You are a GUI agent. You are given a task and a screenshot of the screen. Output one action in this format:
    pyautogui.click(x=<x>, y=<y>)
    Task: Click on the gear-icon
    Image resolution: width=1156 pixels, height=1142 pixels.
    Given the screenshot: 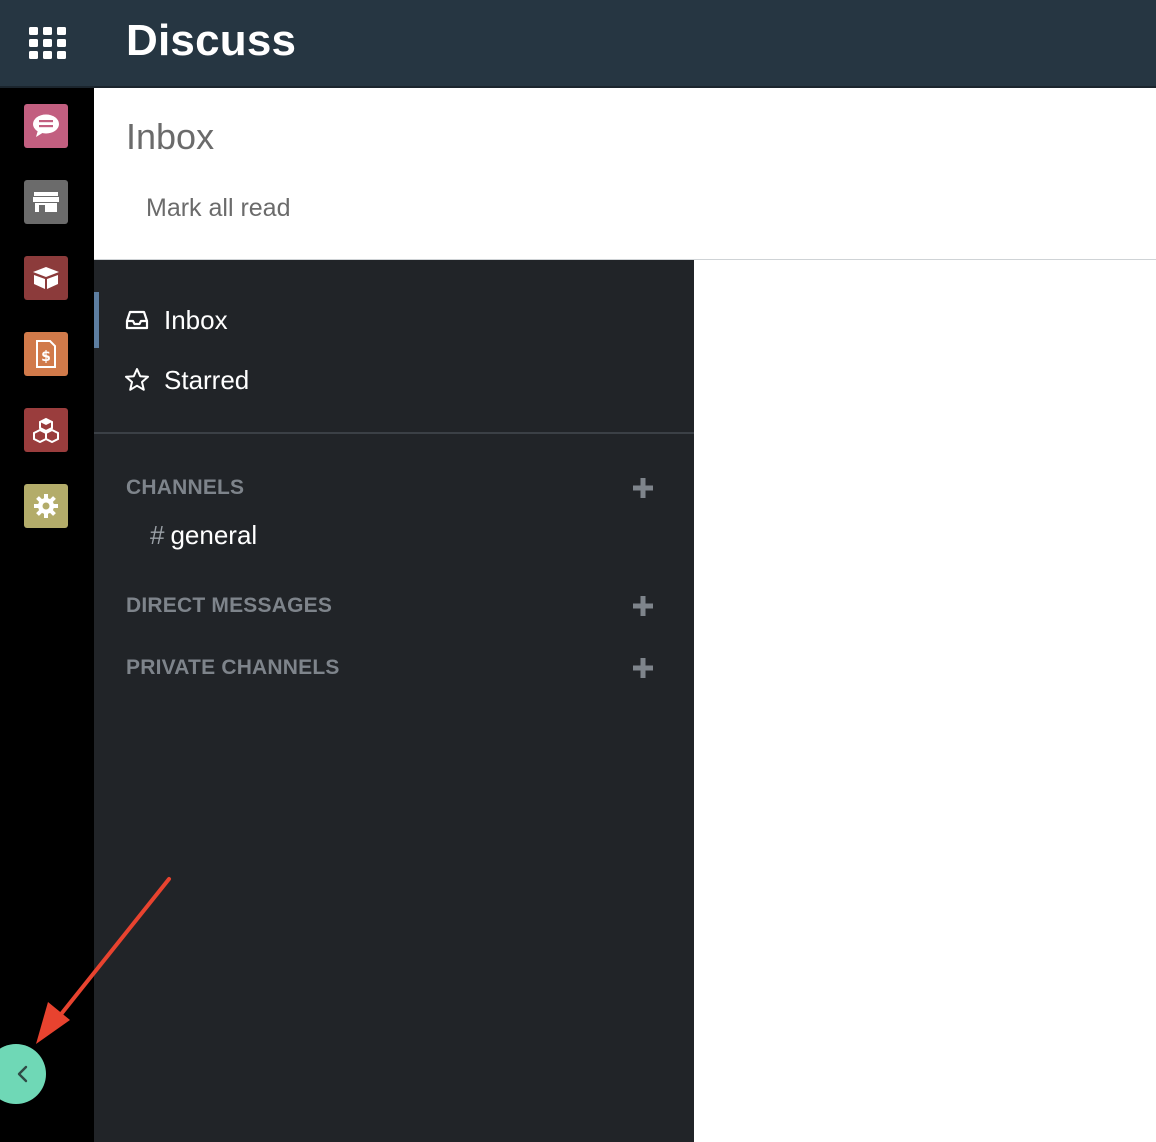 What is the action you would take?
    pyautogui.click(x=46, y=506)
    